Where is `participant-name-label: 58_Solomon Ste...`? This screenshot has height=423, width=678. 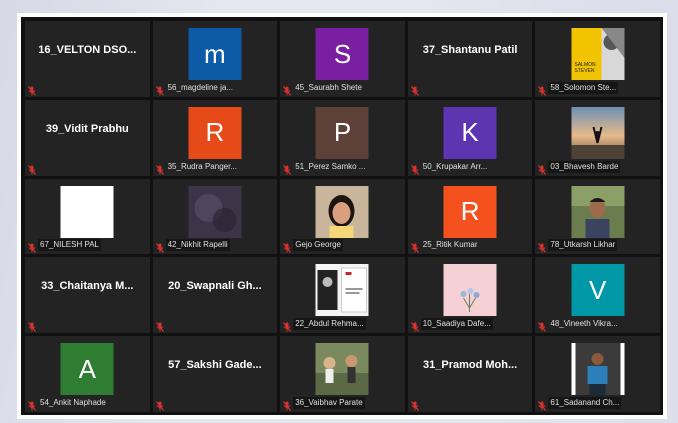
participant-name-label: 58_Solomon Ste... is located at coordinates (583, 87).